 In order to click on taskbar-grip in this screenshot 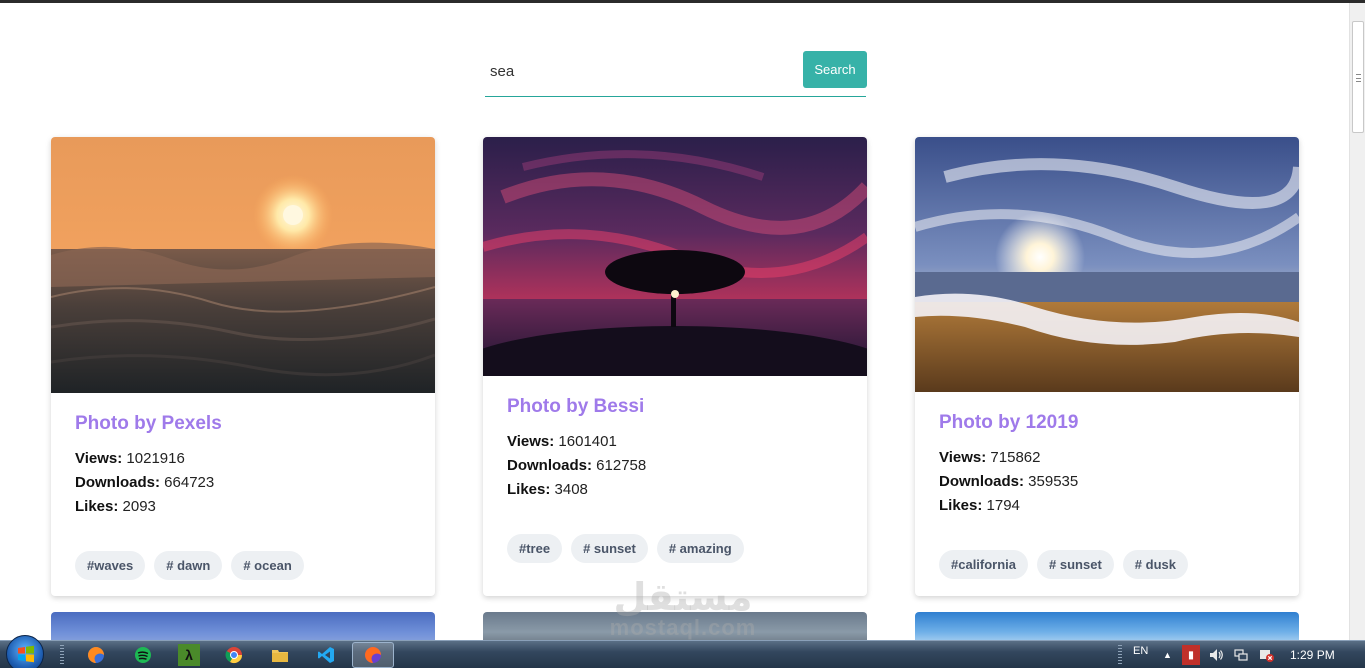, I will do `click(62, 655)`.